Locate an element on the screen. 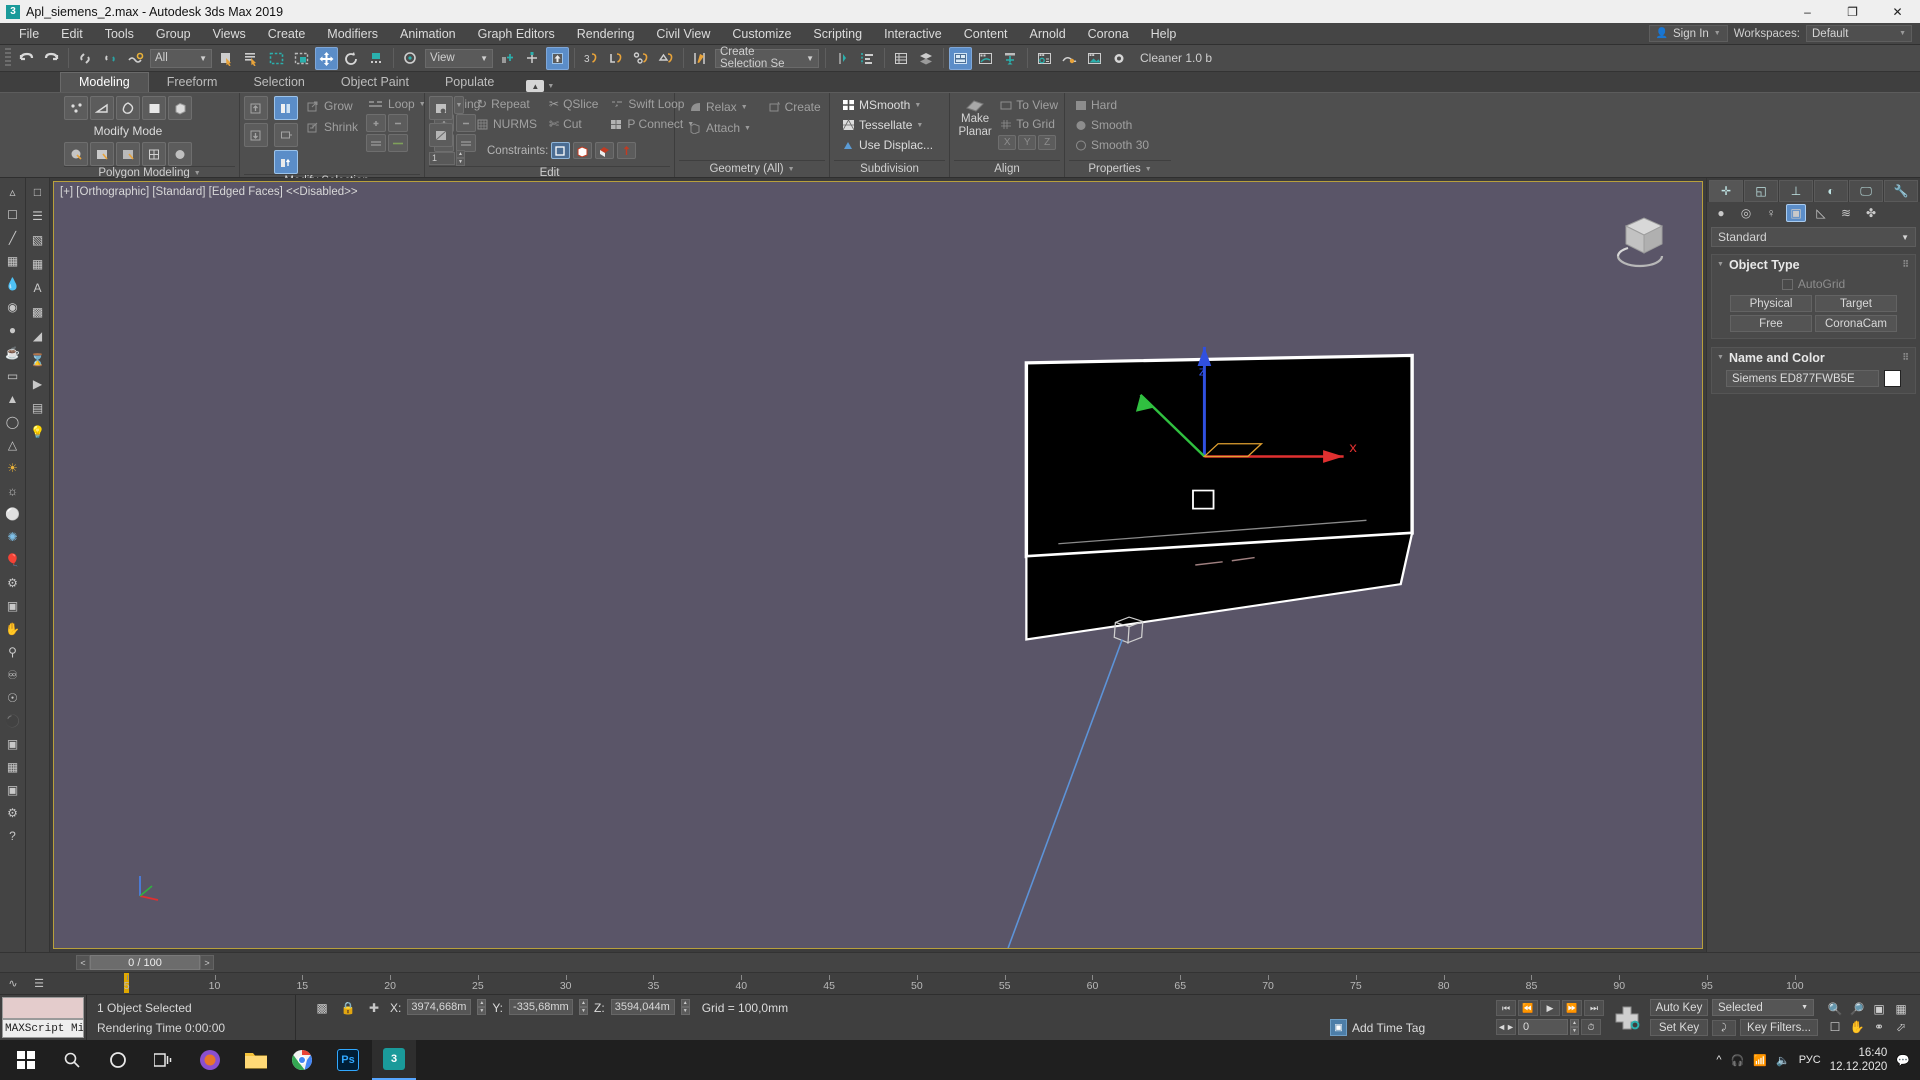 The image size is (1920, 1080). key-mode-toggle-icon: ◄► is located at coordinates (1506, 1027).